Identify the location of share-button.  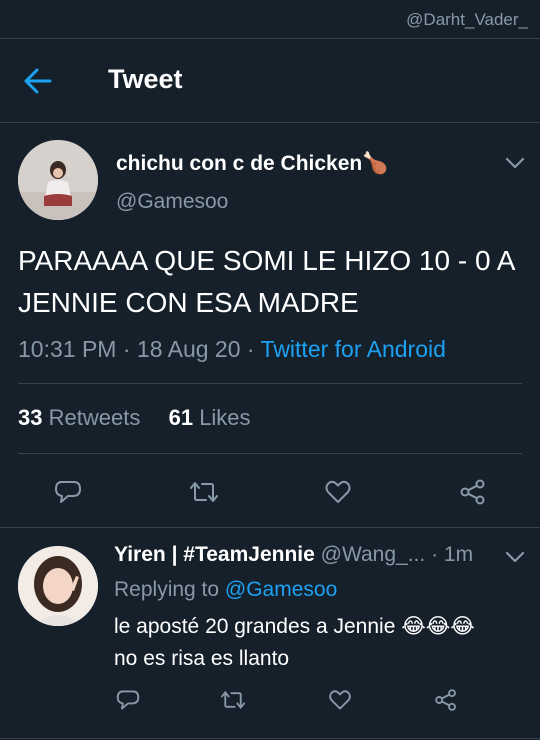
(473, 494).